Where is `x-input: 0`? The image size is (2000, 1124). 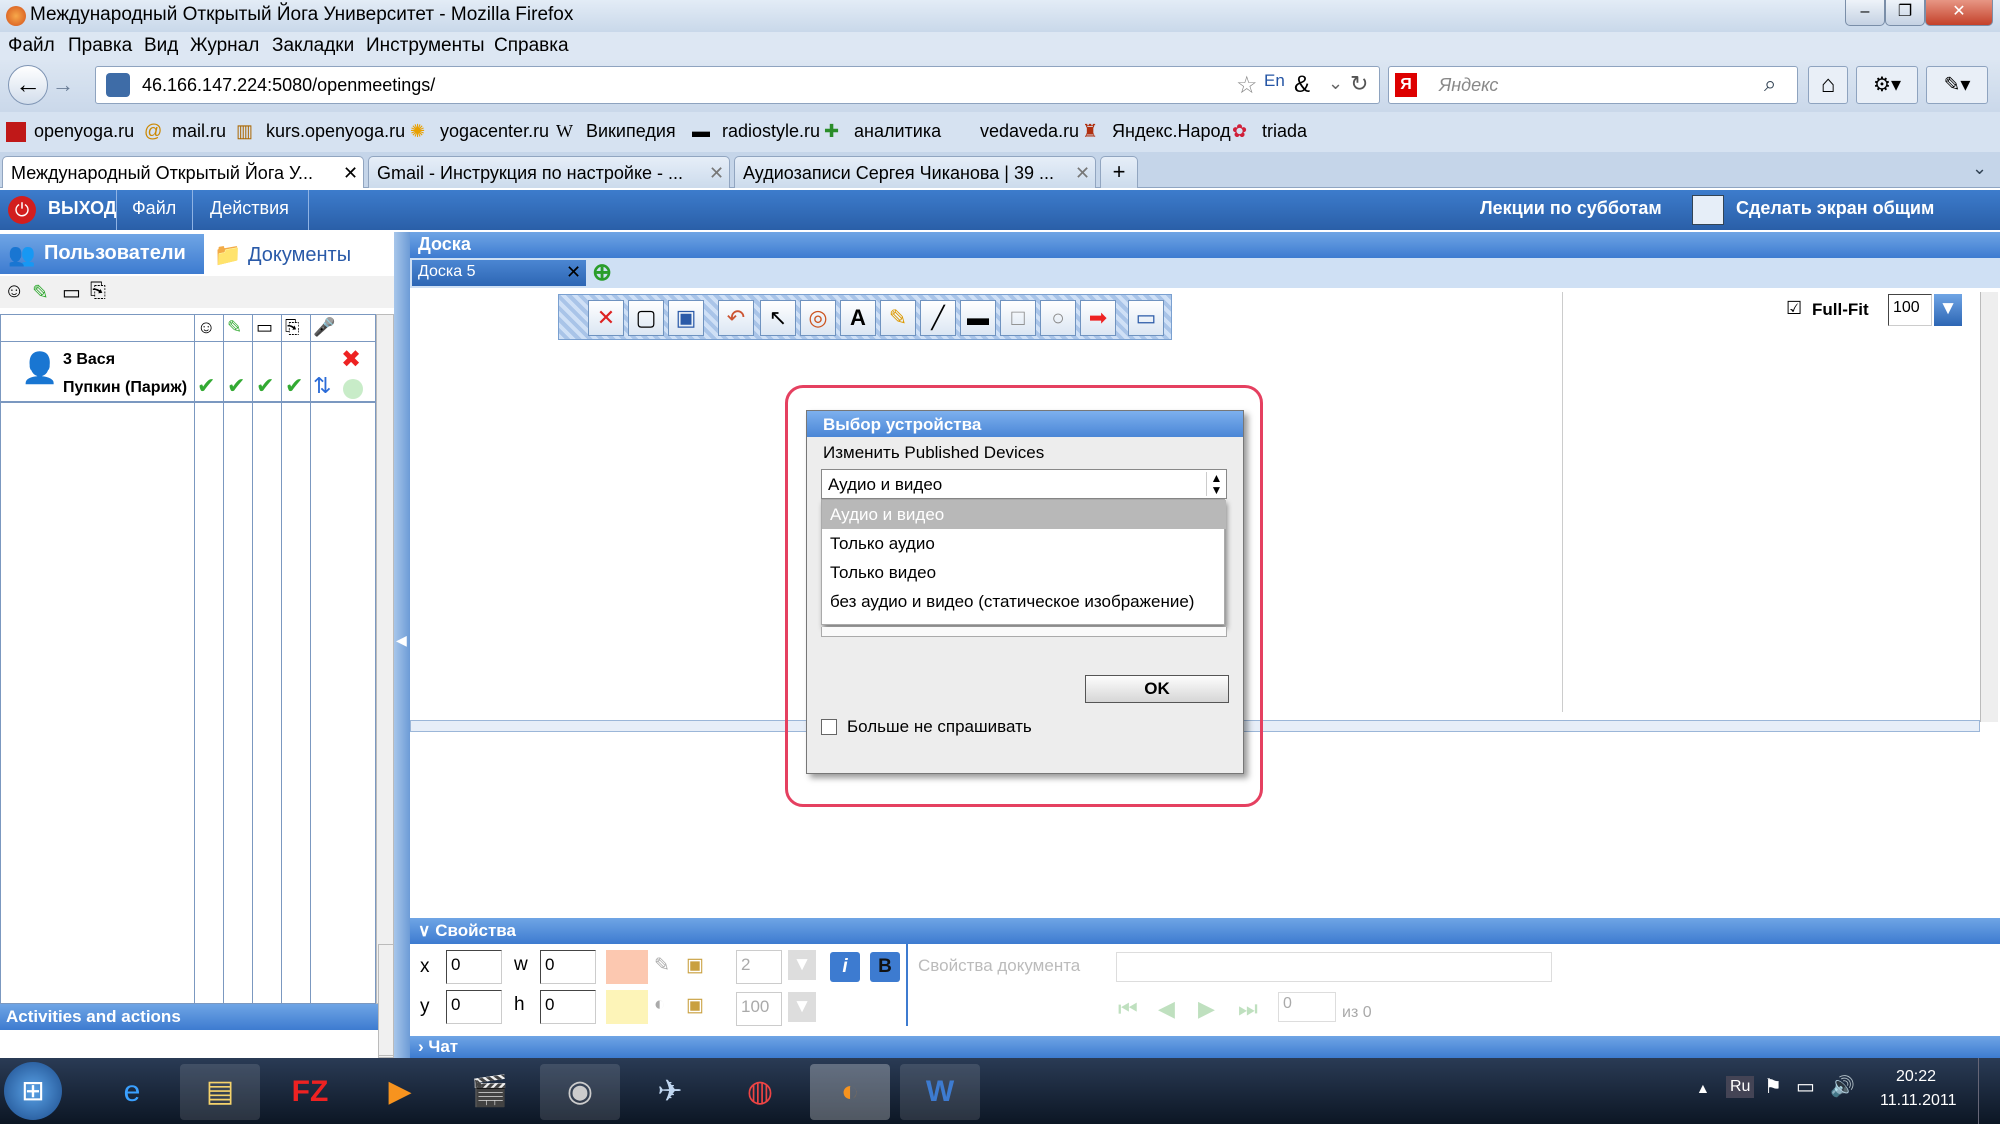 x-input: 0 is located at coordinates (474, 967).